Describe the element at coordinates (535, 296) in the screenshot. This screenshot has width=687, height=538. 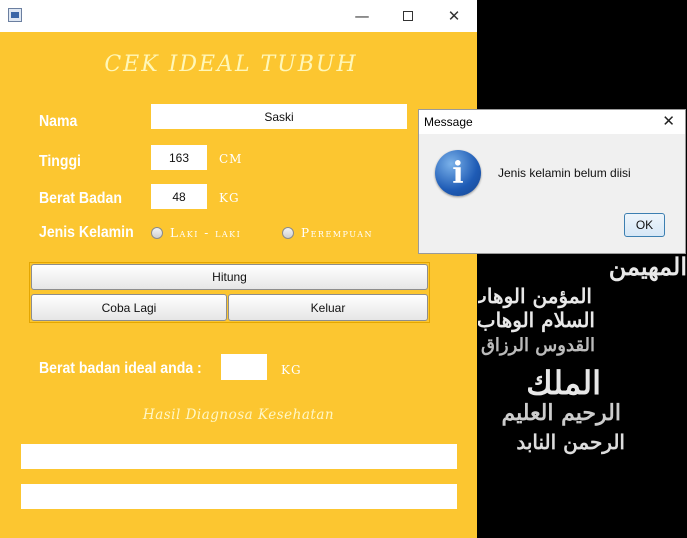
I see `wallpaper-text: المؤمن الوهاب` at that location.